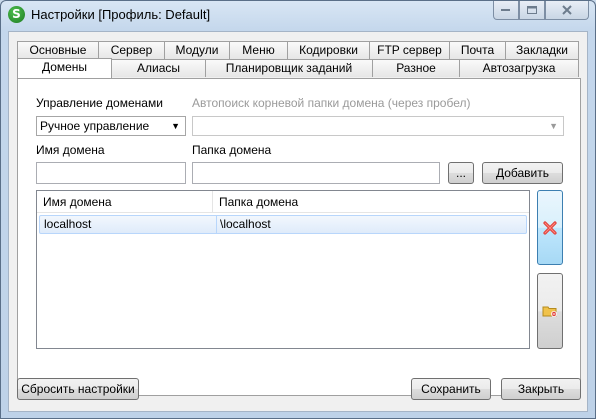  What do you see at coordinates (378, 126) in the screenshot?
I see `autosearch-select: ▼` at bounding box center [378, 126].